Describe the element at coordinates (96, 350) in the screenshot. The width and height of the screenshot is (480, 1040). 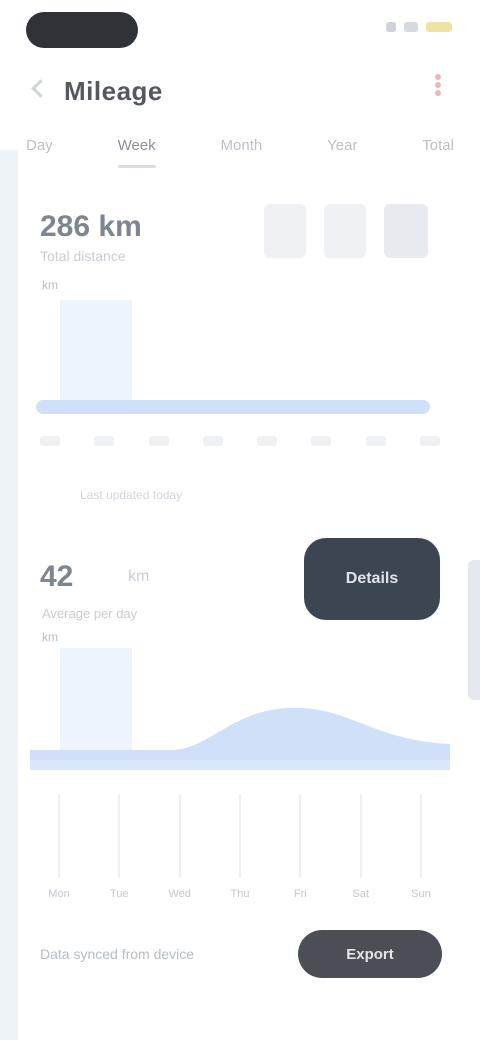
I see `summary-highlight-bar` at that location.